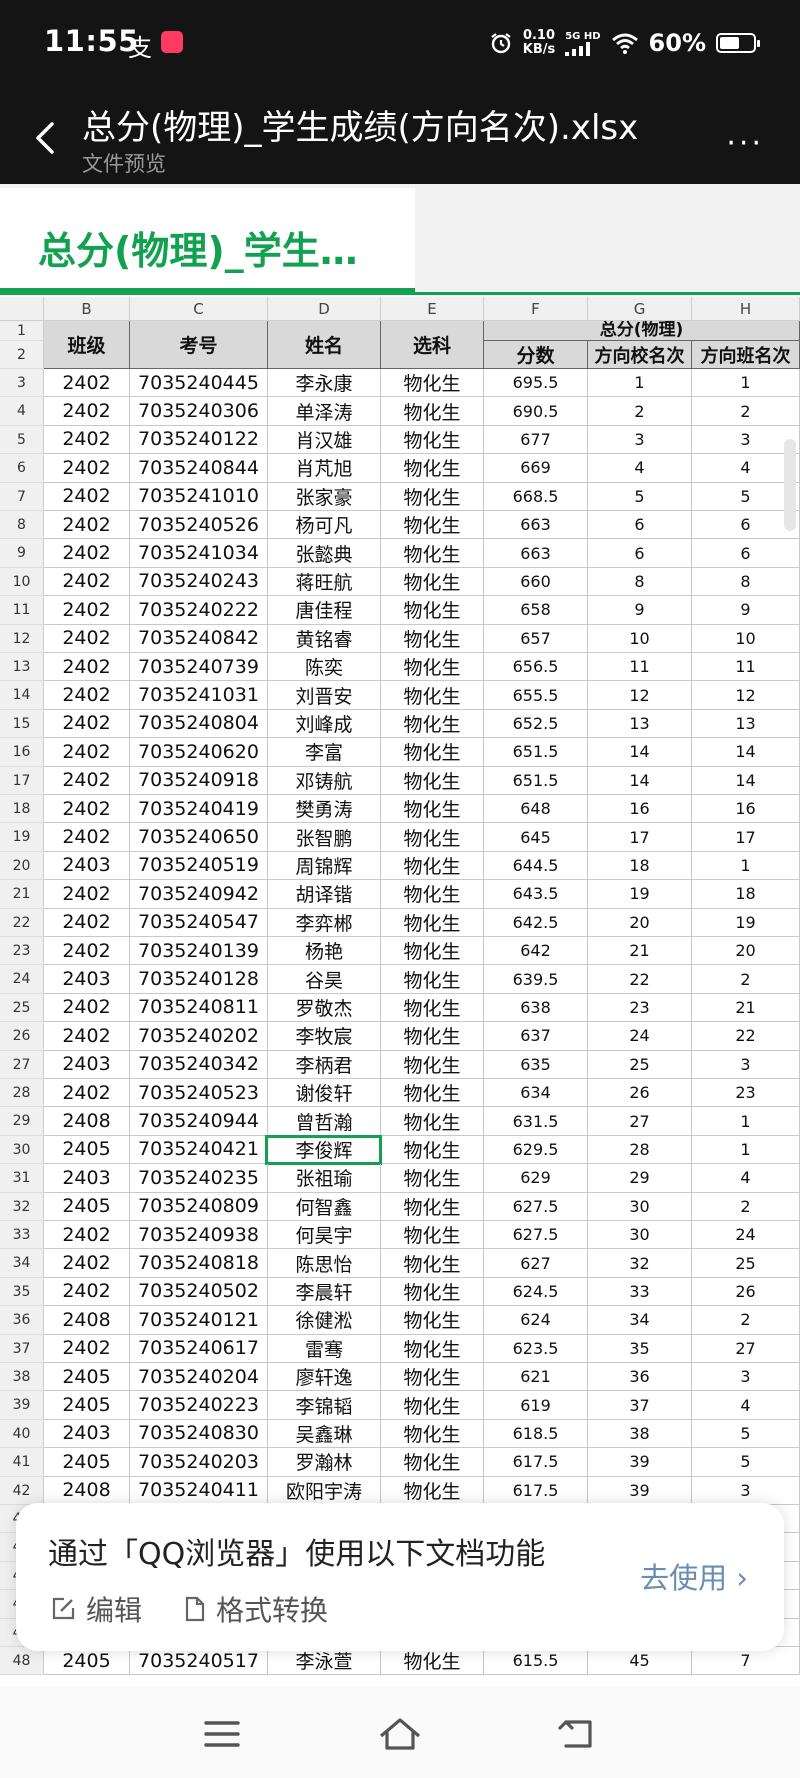  I want to click on cell-f: 638, so click(536, 1008).